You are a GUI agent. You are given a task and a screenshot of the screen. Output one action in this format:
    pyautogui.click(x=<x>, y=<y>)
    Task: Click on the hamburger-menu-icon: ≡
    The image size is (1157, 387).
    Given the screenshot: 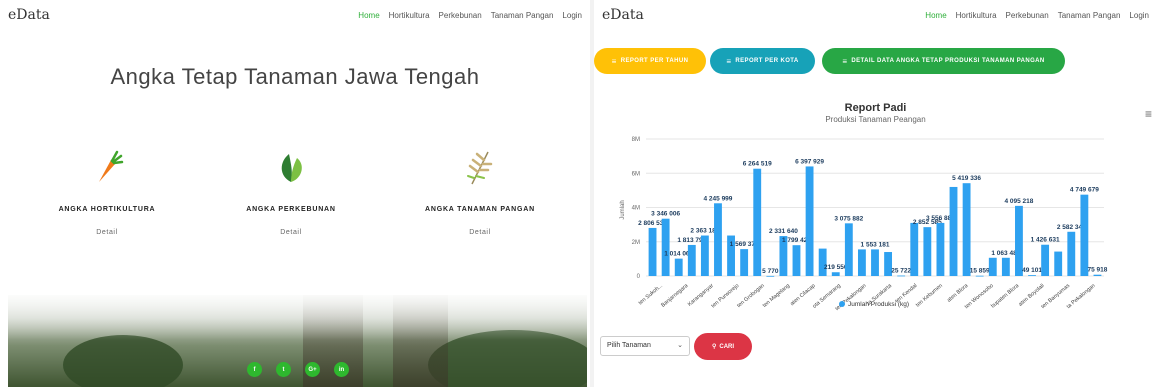 What is the action you would take?
    pyautogui.click(x=1148, y=114)
    